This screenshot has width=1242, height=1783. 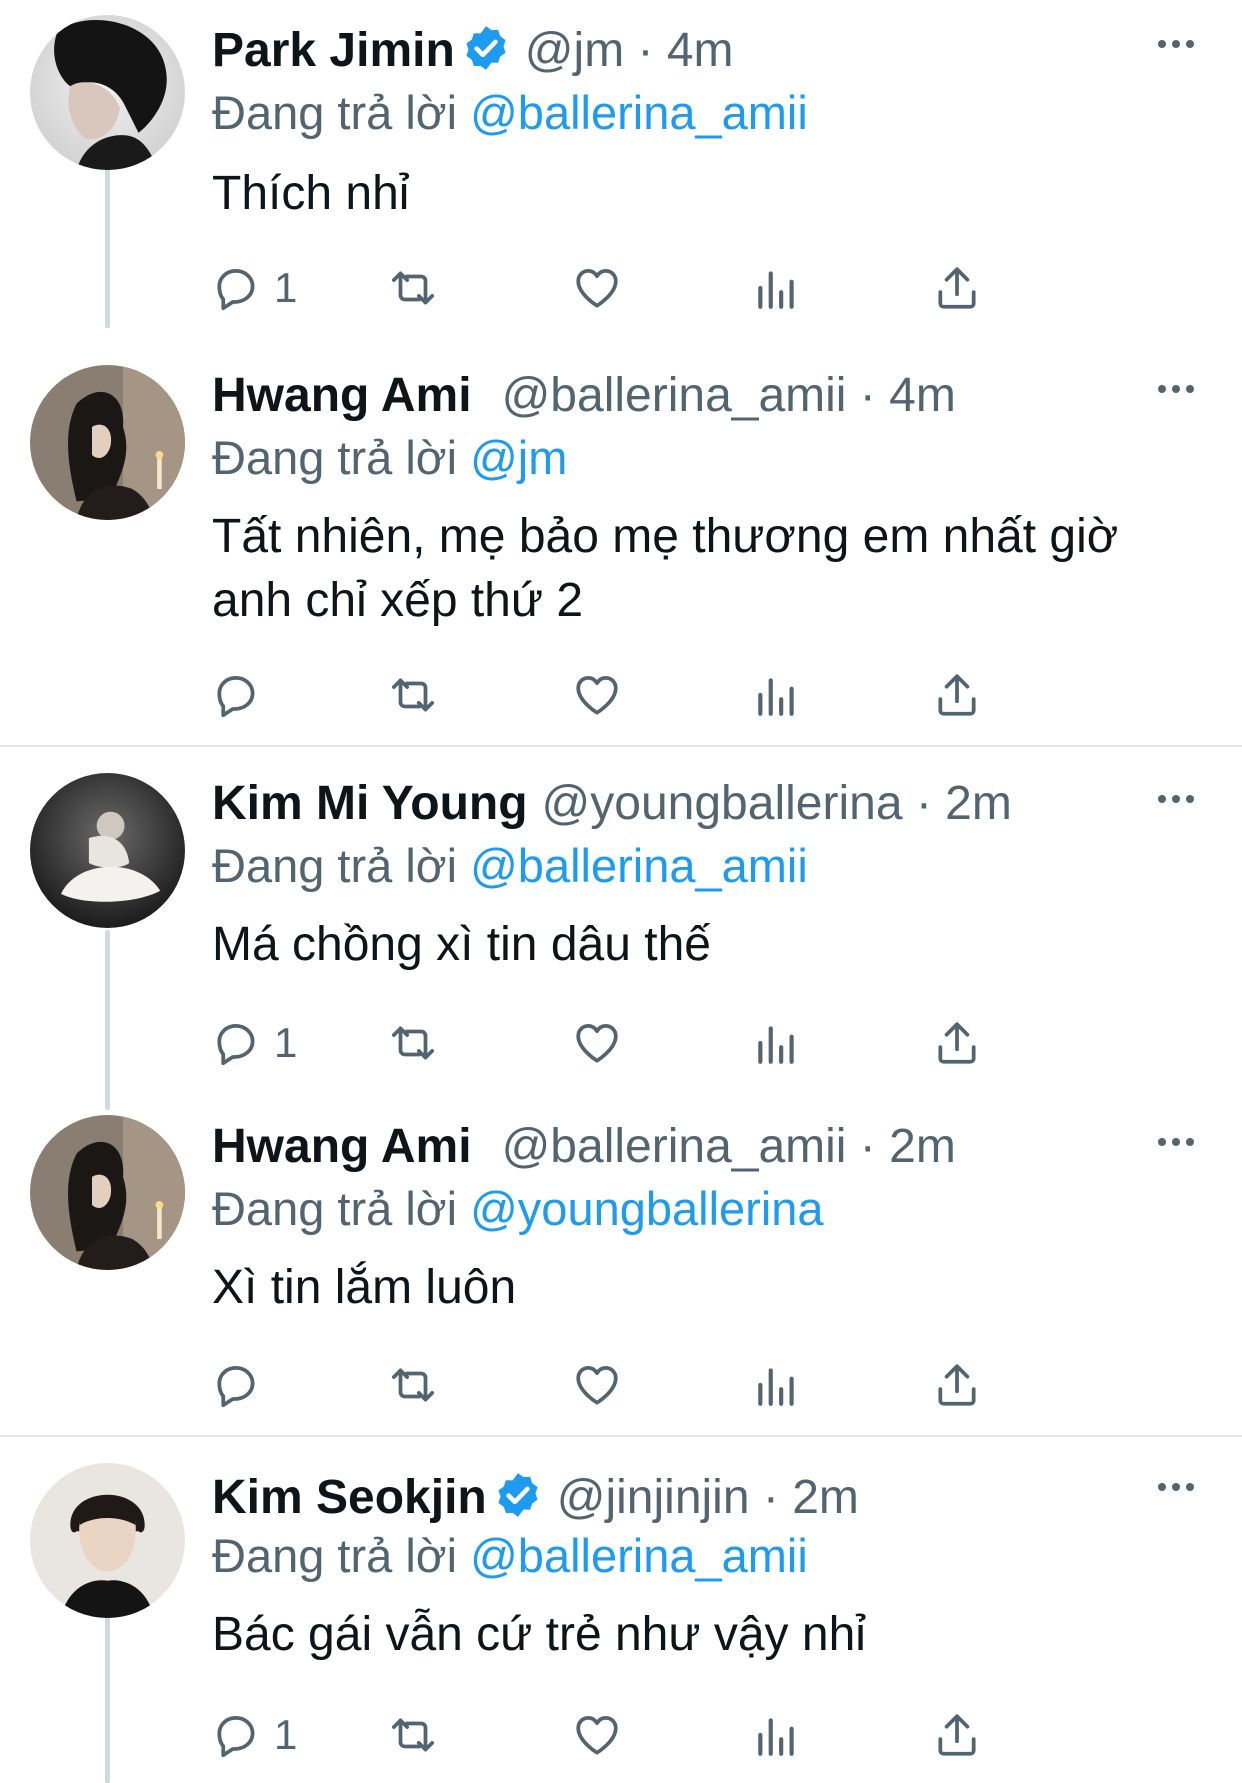 What do you see at coordinates (646, 1208) in the screenshot?
I see `reply-mention-link: @youngballerina` at bounding box center [646, 1208].